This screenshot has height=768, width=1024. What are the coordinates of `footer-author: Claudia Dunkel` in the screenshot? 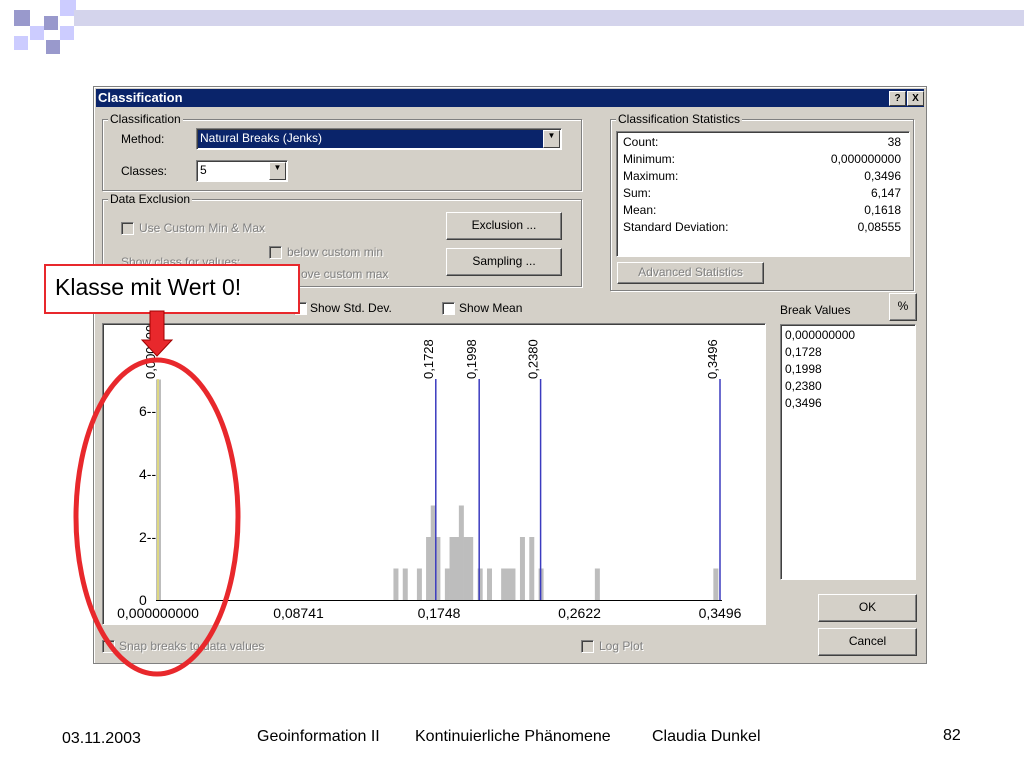 It's located at (706, 736).